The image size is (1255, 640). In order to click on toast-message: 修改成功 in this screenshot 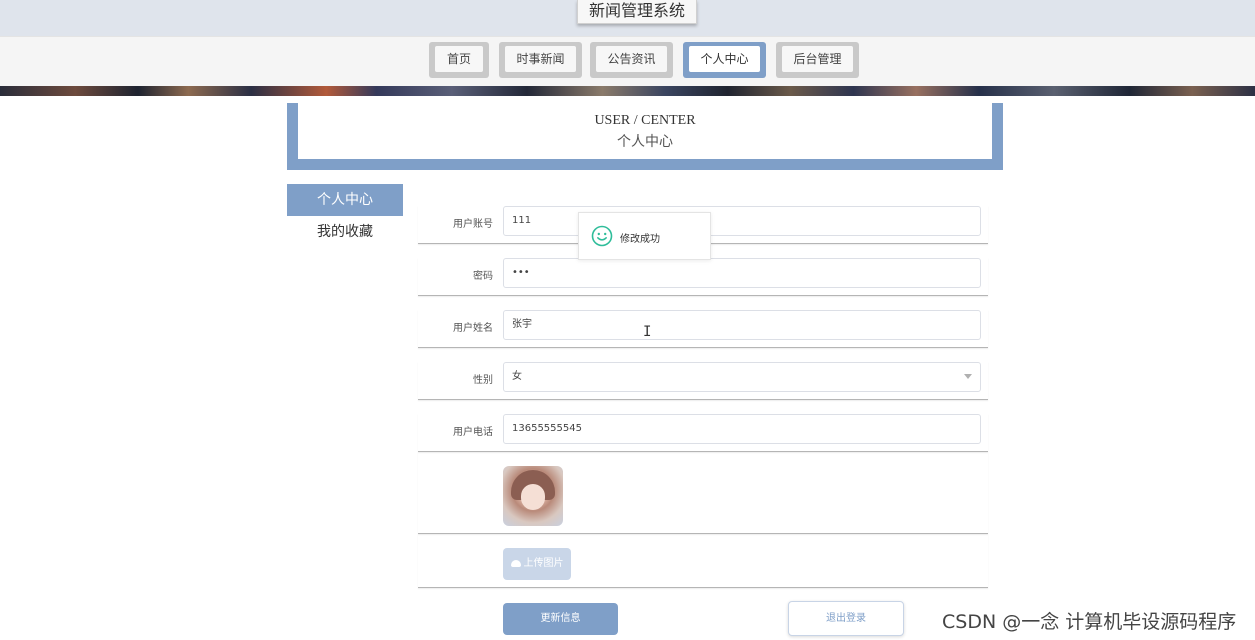, I will do `click(640, 239)`.